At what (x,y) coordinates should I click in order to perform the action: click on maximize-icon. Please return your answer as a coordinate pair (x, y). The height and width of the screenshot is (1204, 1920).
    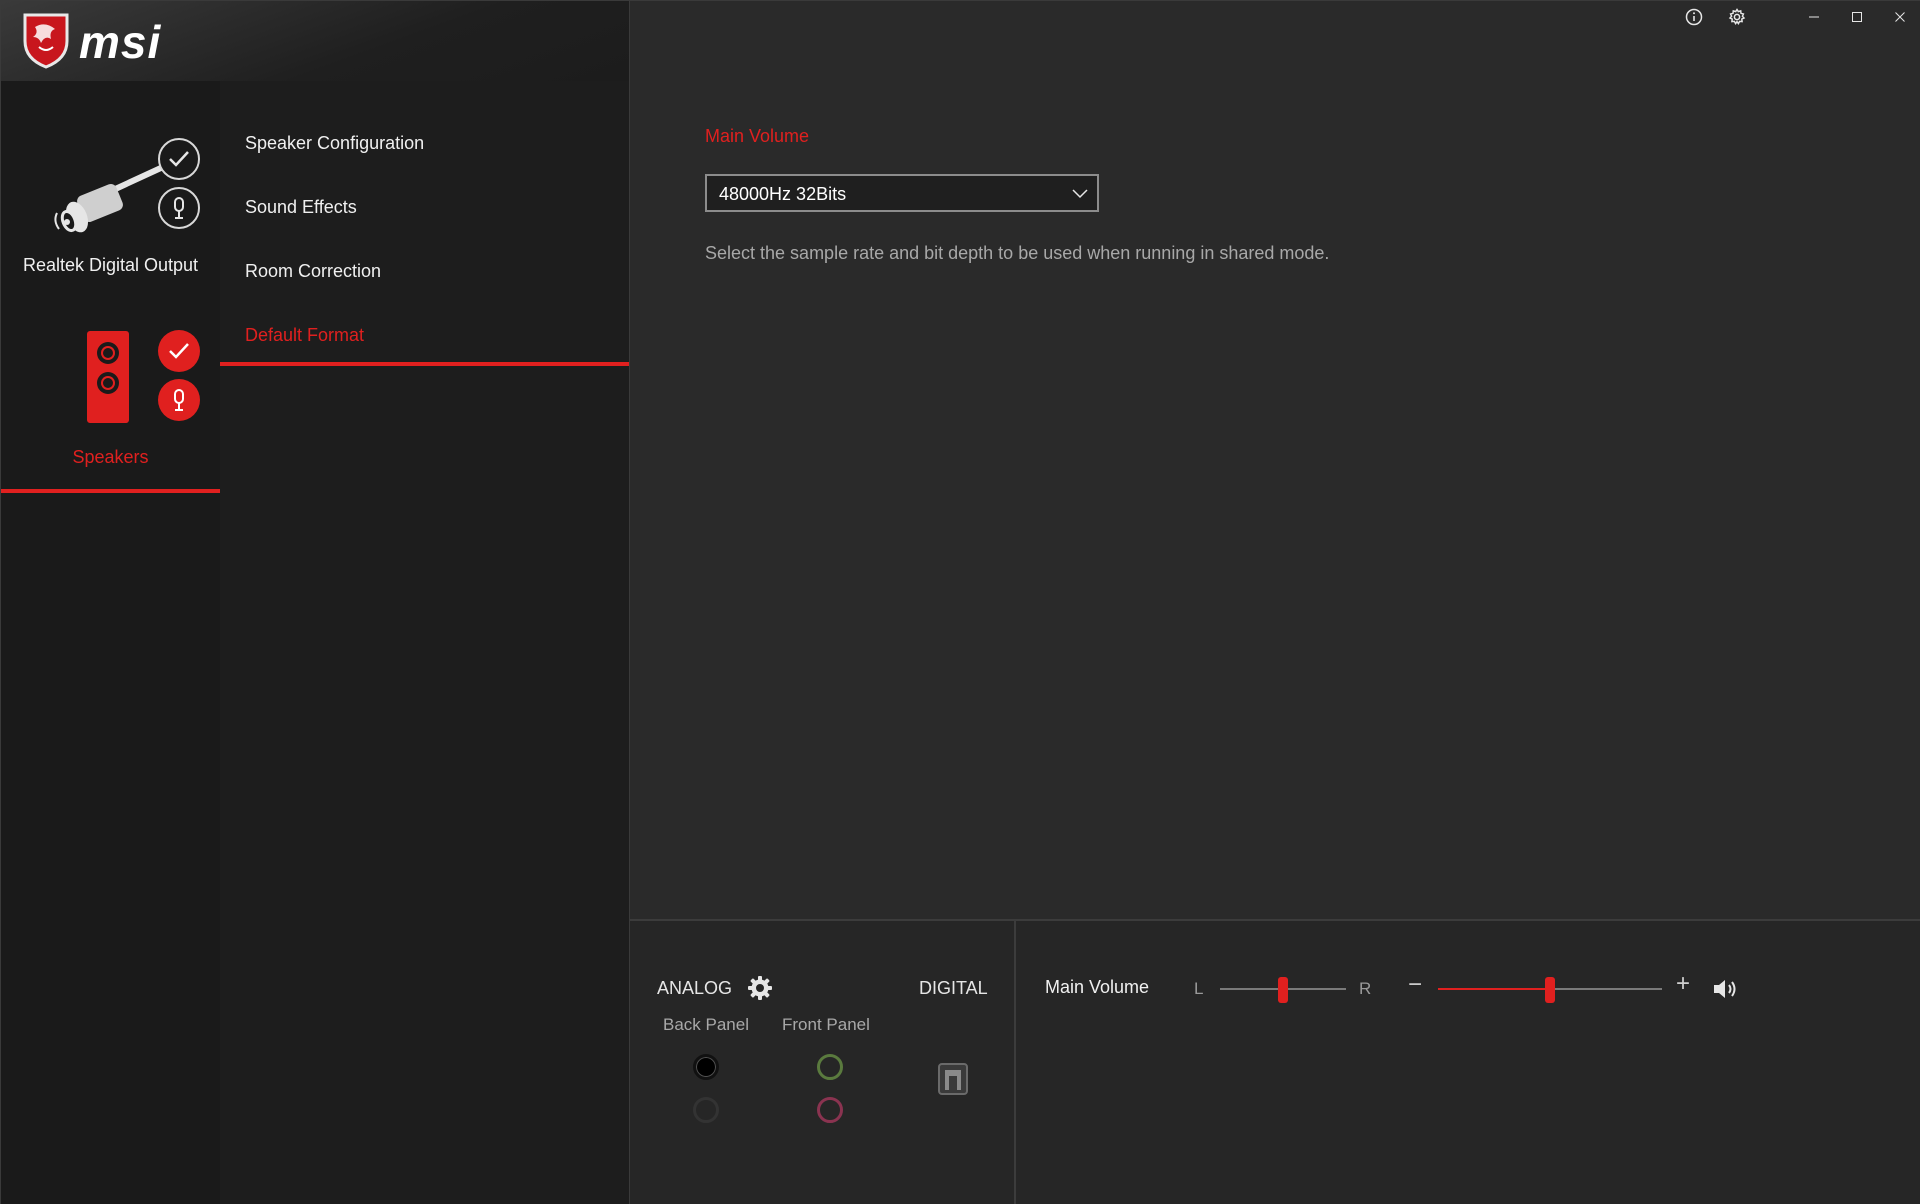
    Looking at the image, I should click on (1856, 17).